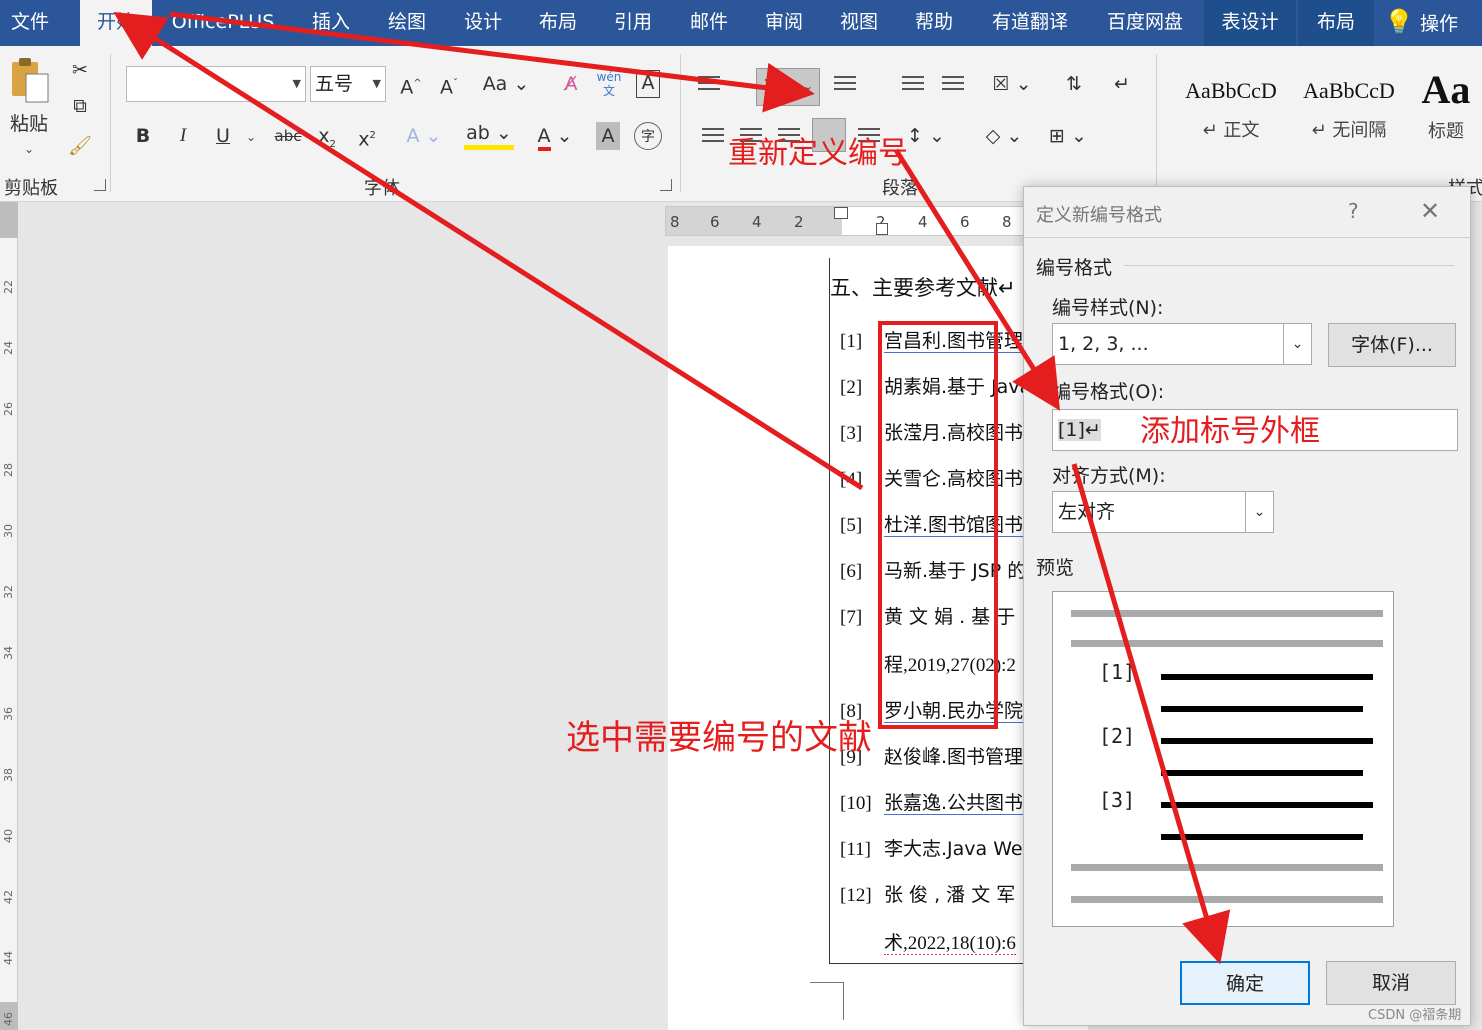 This screenshot has width=1482, height=1030. Describe the element at coordinates (1030, 23) in the screenshot. I see `tab-youdao: 有道翻译` at that location.